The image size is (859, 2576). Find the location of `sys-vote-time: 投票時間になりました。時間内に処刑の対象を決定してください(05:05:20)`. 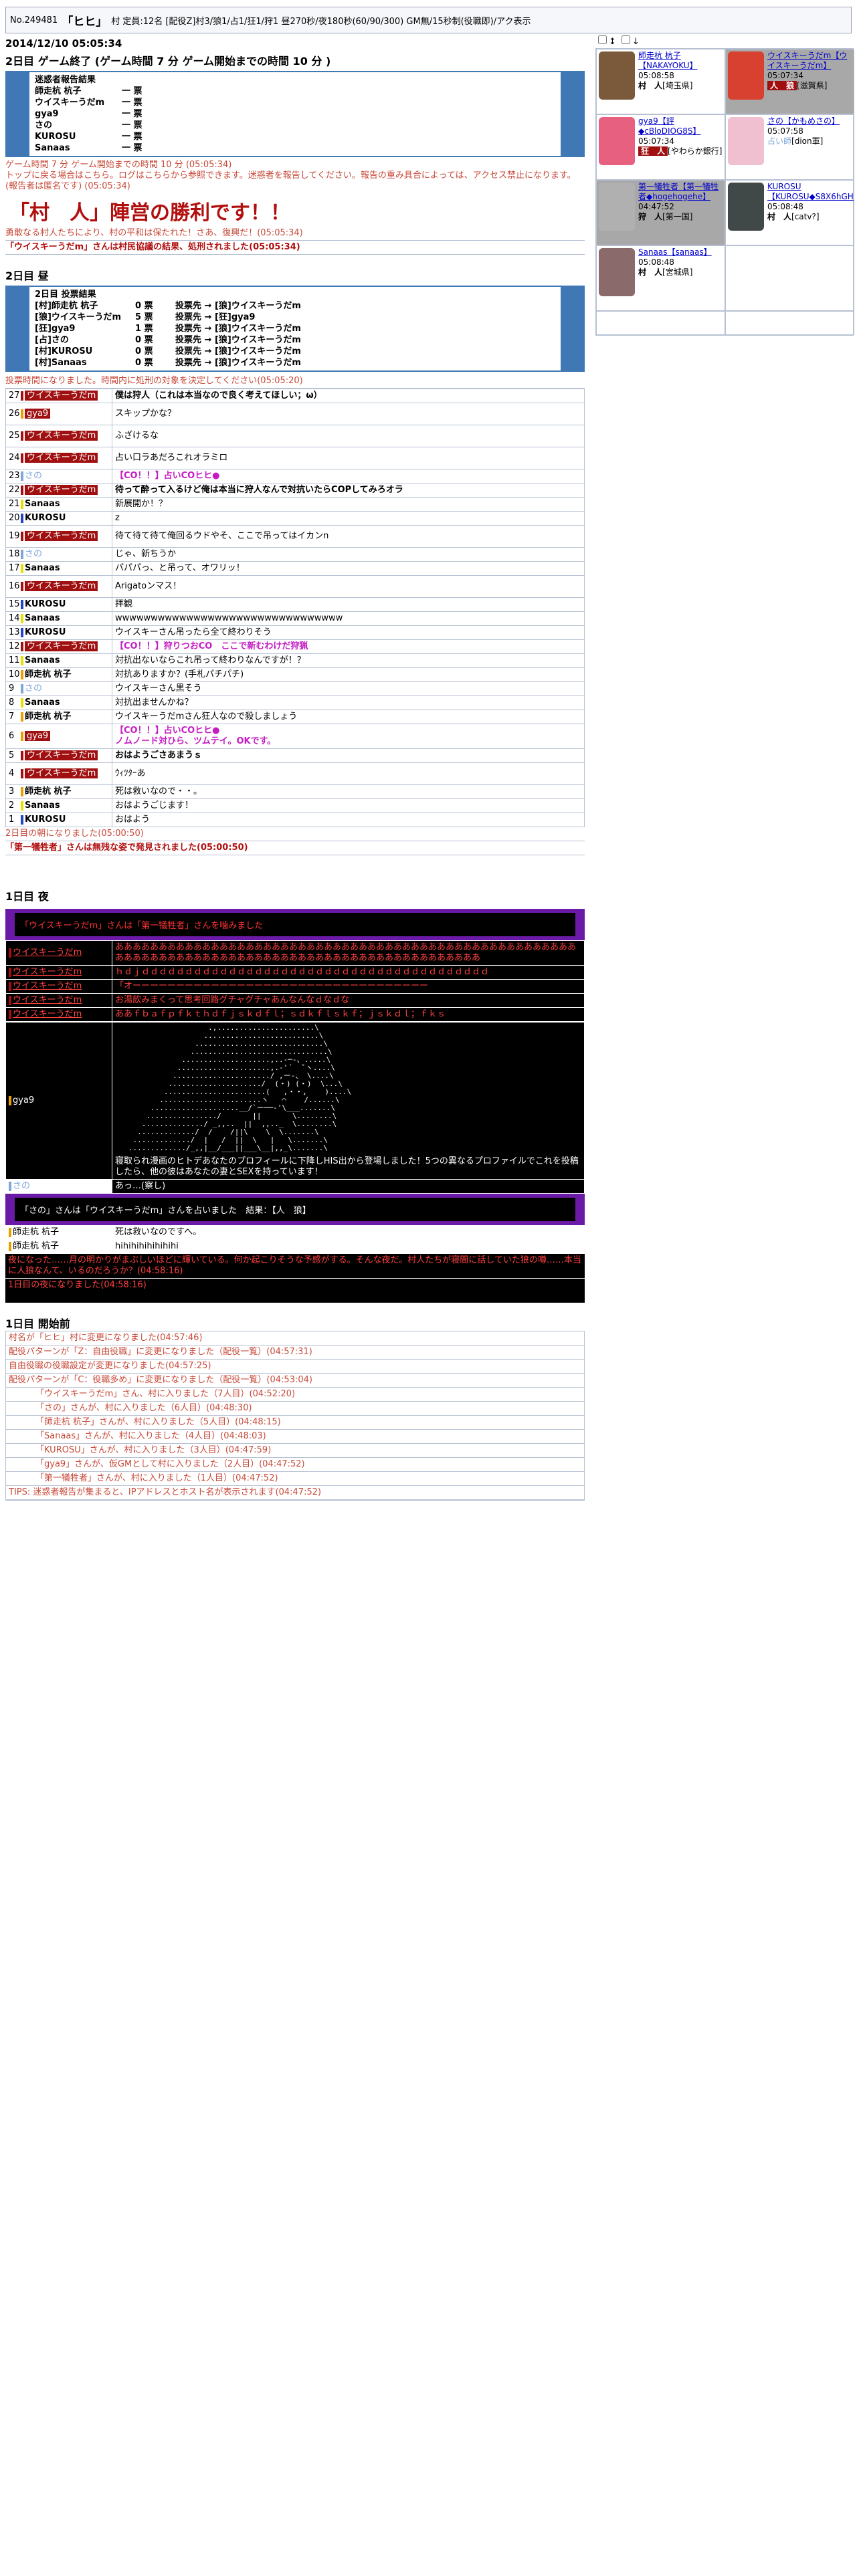

sys-vote-time: 投票時間になりました。時間内に処刑の対象を決定してください(05:05:20) is located at coordinates (295, 381).